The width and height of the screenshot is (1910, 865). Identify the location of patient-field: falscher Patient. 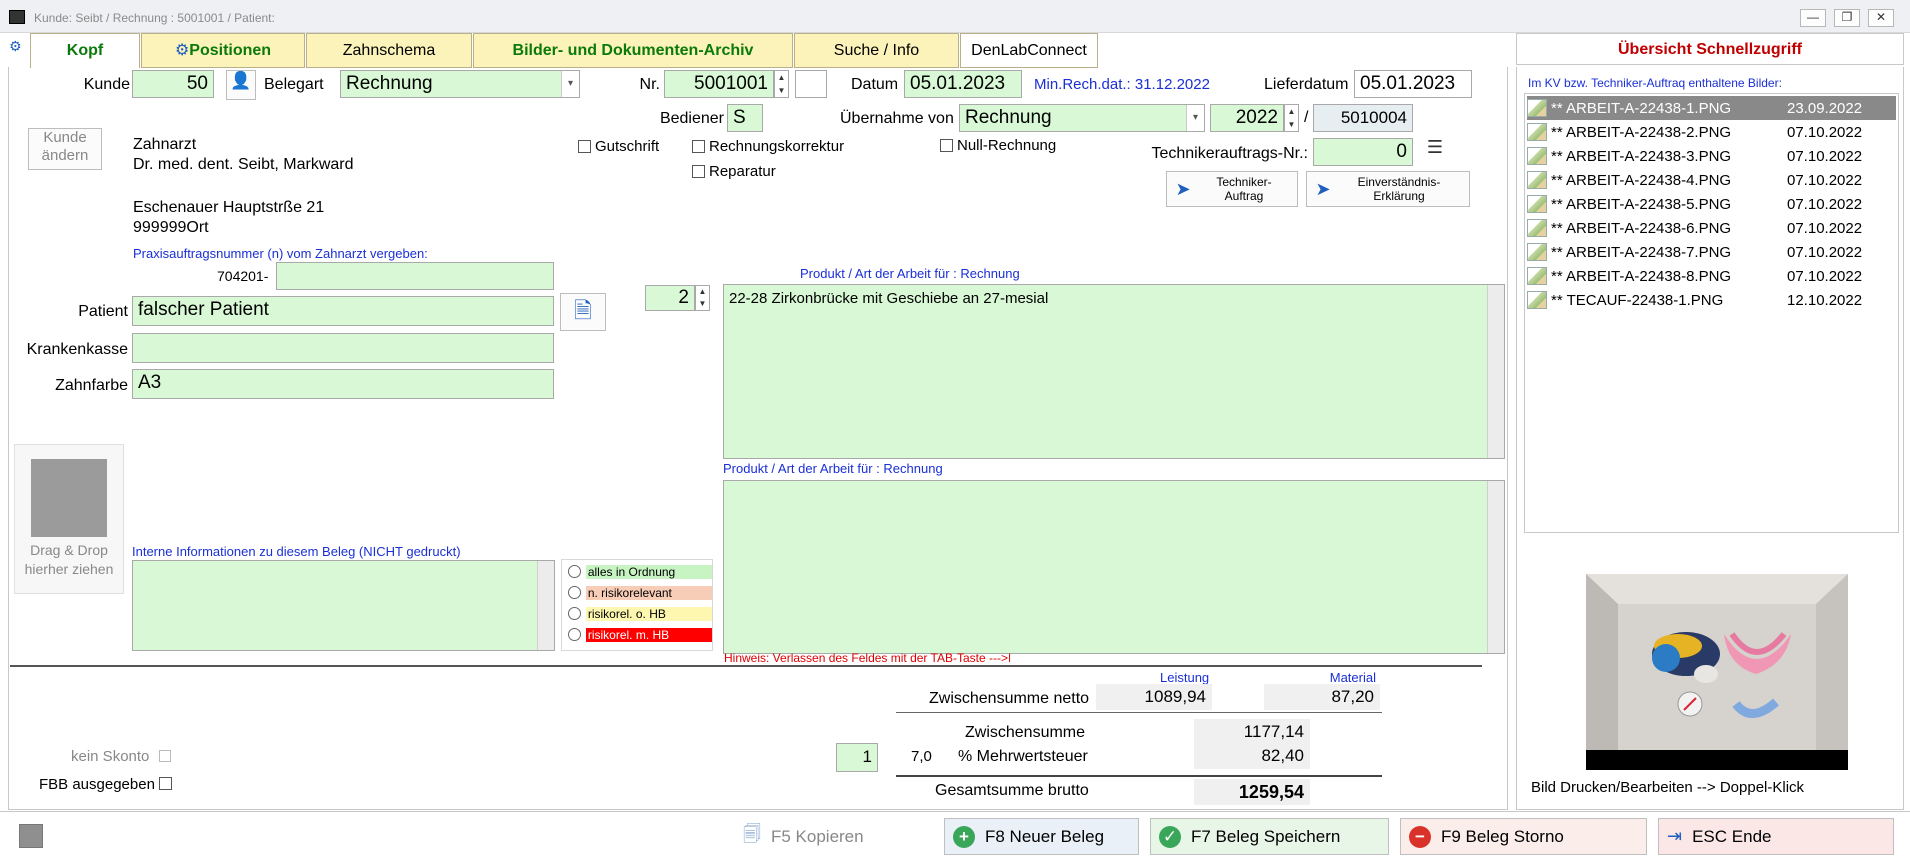
(343, 311).